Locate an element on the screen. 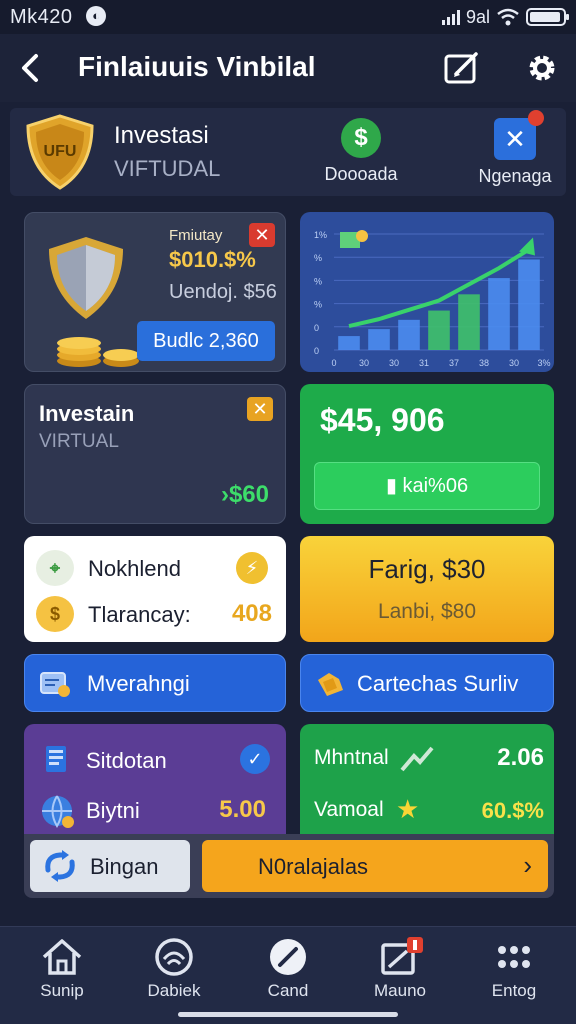 The height and width of the screenshot is (1024, 576). shield-badge-icon: UFU is located at coordinates (60, 152).